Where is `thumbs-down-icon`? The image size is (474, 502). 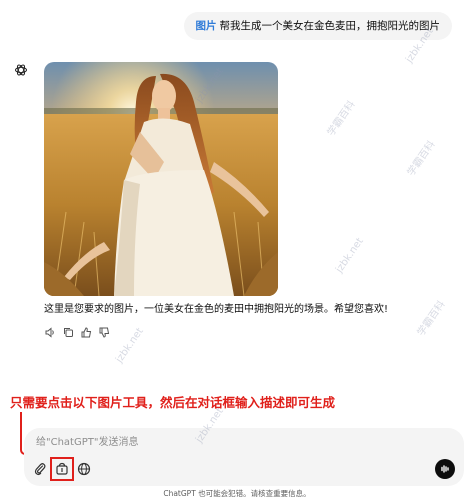
thumbs-down-icon is located at coordinates (104, 332).